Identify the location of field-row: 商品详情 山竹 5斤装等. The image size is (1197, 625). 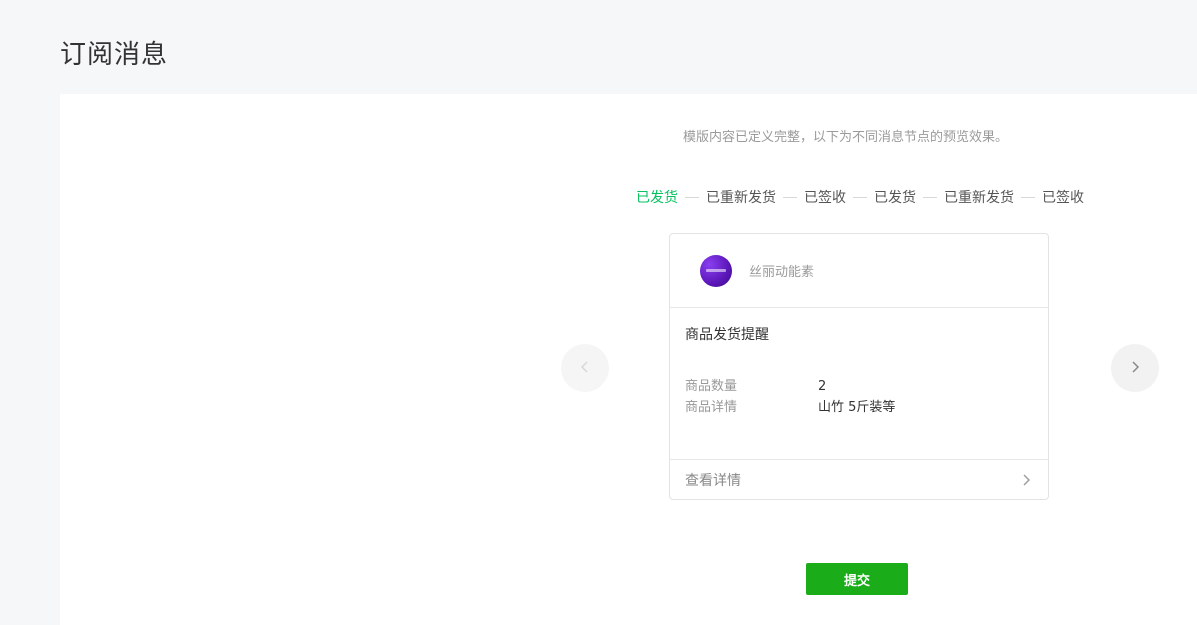
(859, 407).